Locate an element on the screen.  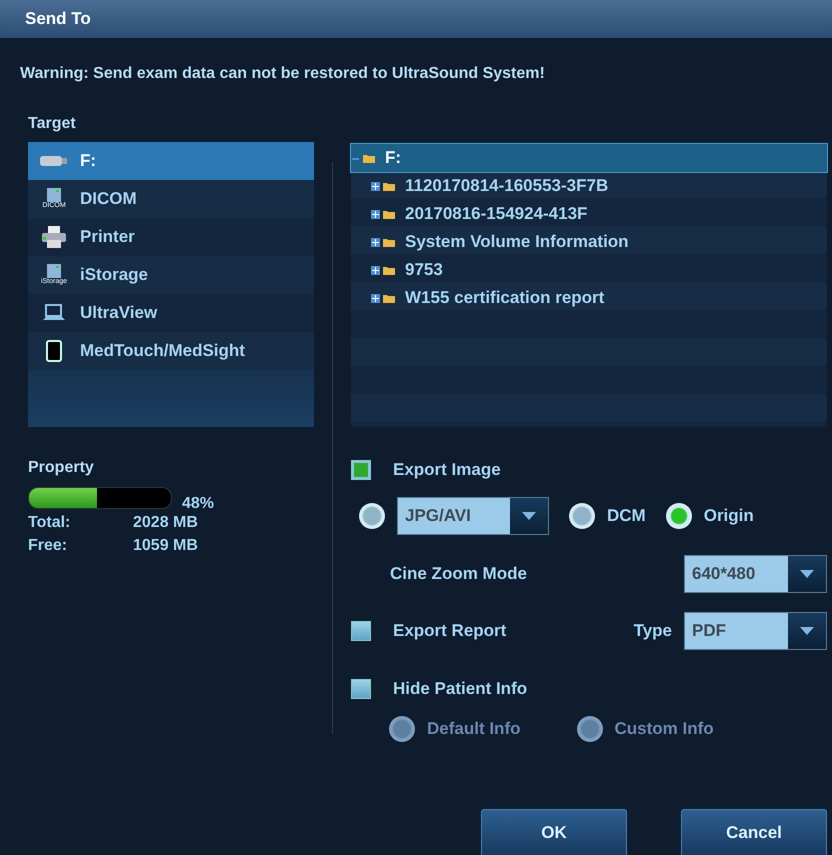
tree-item: 20170816-154924-413F is located at coordinates (589, 214).